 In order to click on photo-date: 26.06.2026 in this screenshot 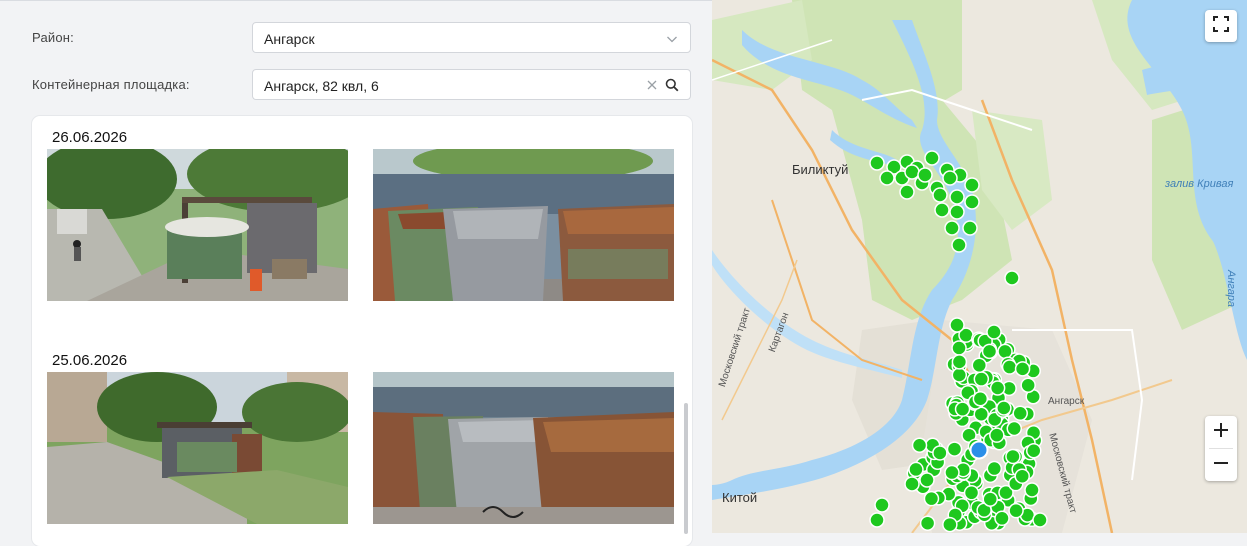, I will do `click(90, 137)`.